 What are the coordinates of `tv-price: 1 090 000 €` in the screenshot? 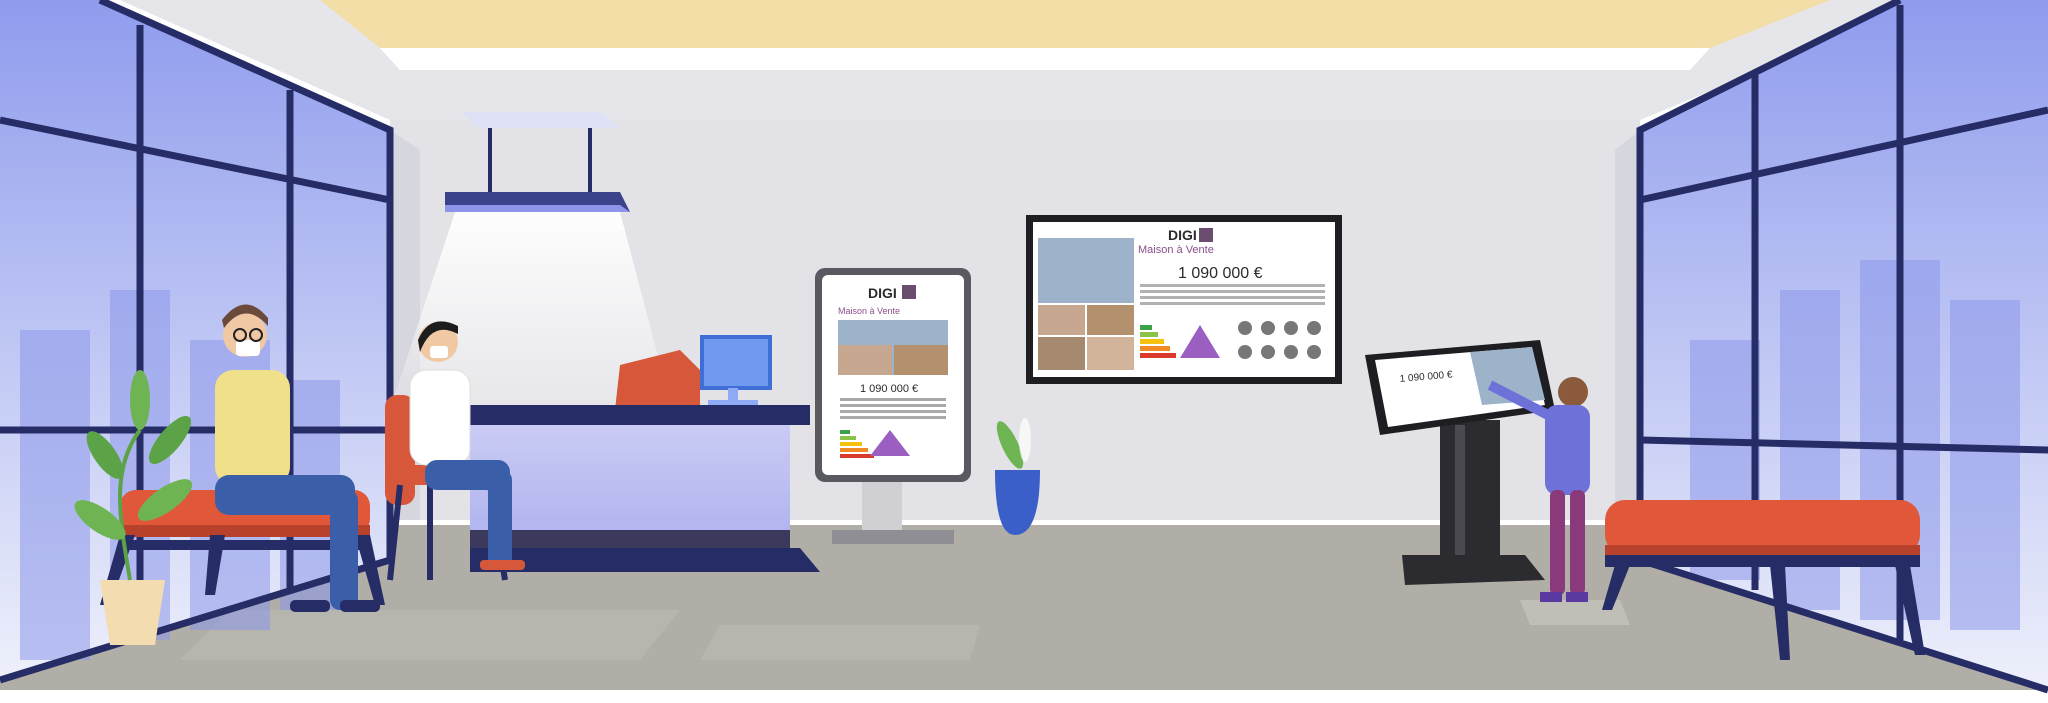 It's located at (1220, 273).